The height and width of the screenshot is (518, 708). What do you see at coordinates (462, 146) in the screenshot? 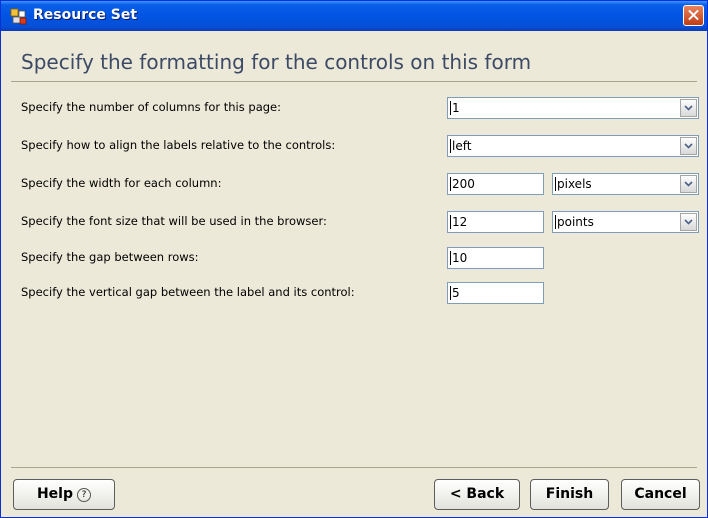
I see `align-labels-value: left` at bounding box center [462, 146].